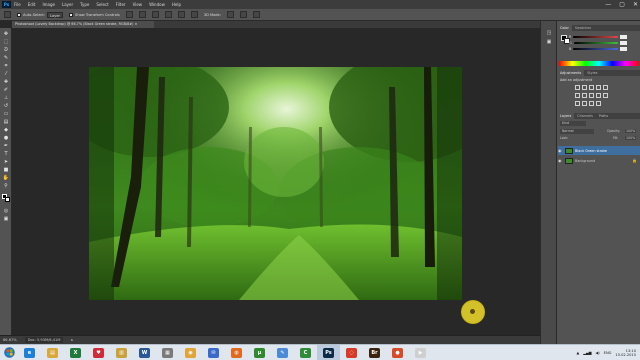 This screenshot has height=360, width=640. What do you see at coordinates (6, 4) in the screenshot?
I see `photoshop-logo-icon: Ps` at bounding box center [6, 4].